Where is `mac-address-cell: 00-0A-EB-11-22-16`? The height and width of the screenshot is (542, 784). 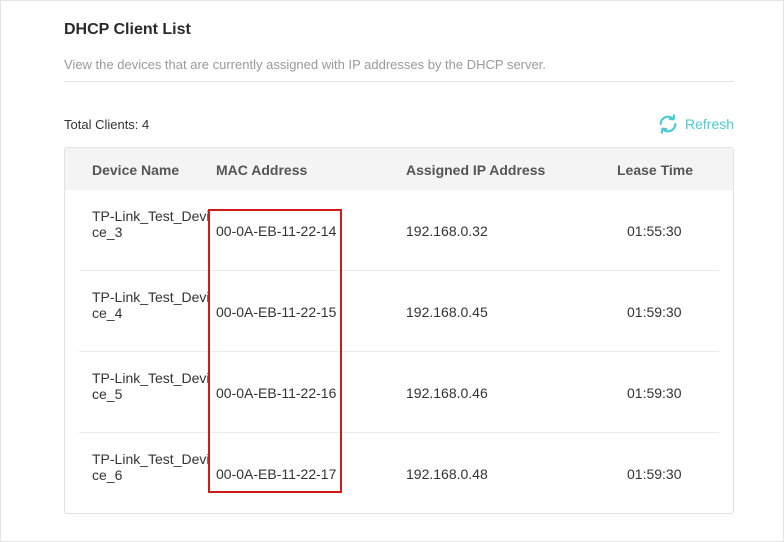
mac-address-cell: 00-0A-EB-11-22-16 is located at coordinates (276, 393).